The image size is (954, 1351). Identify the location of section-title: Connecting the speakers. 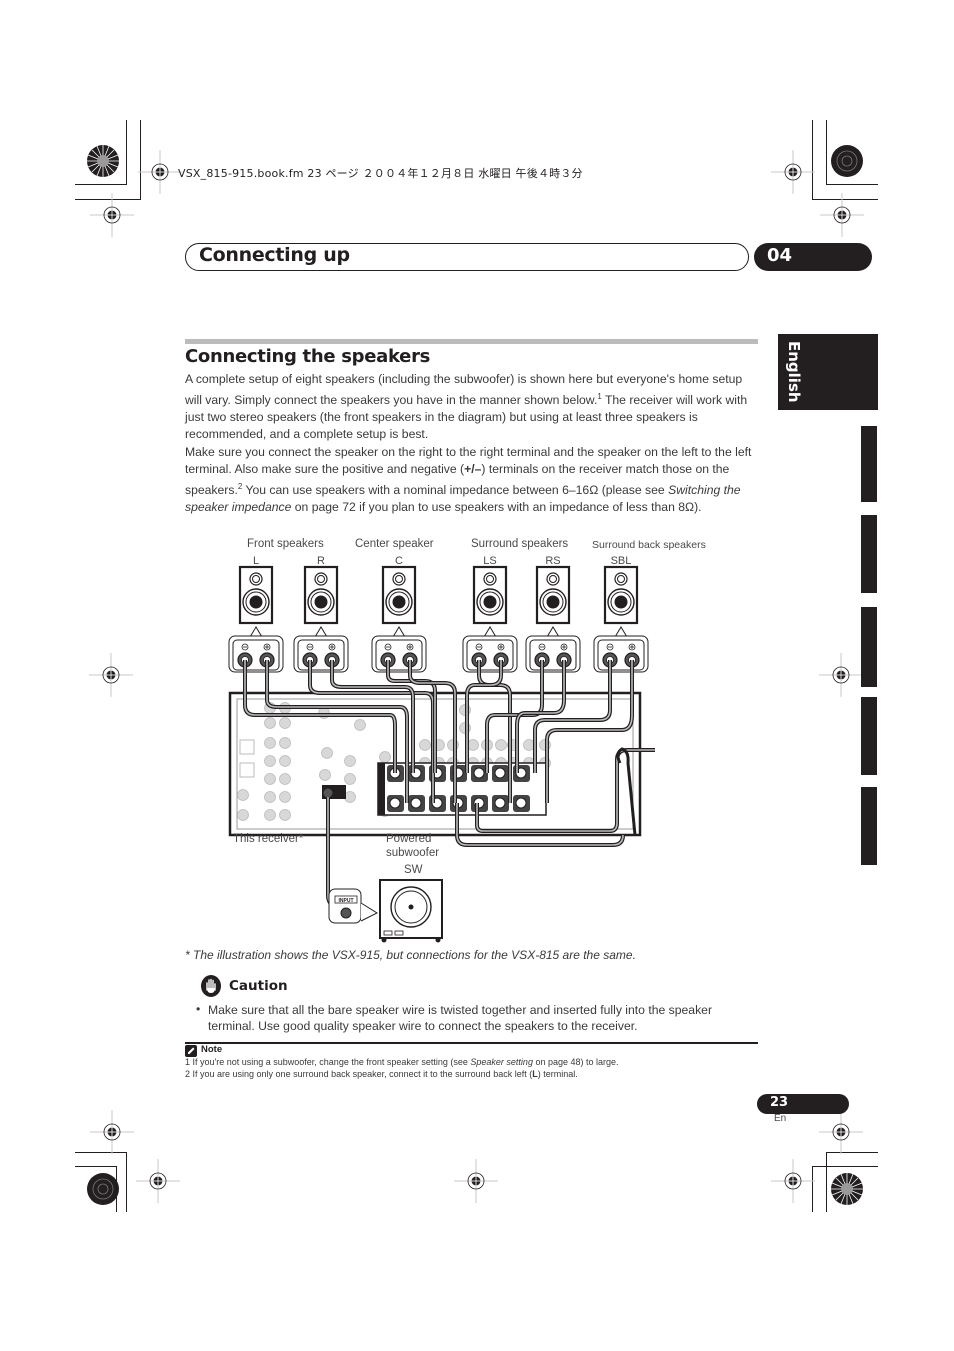
(308, 356).